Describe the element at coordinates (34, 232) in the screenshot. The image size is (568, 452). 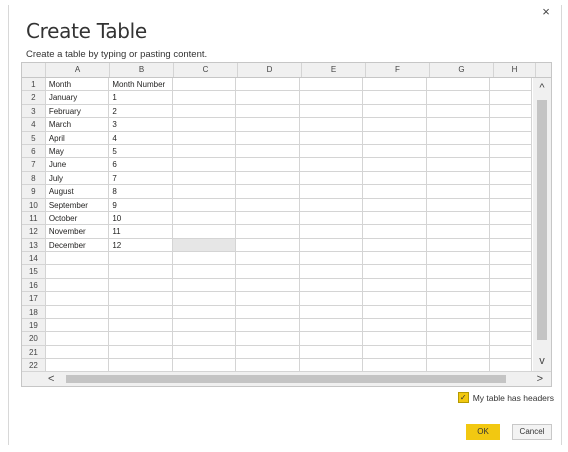
I see `row-number: 12` at that location.